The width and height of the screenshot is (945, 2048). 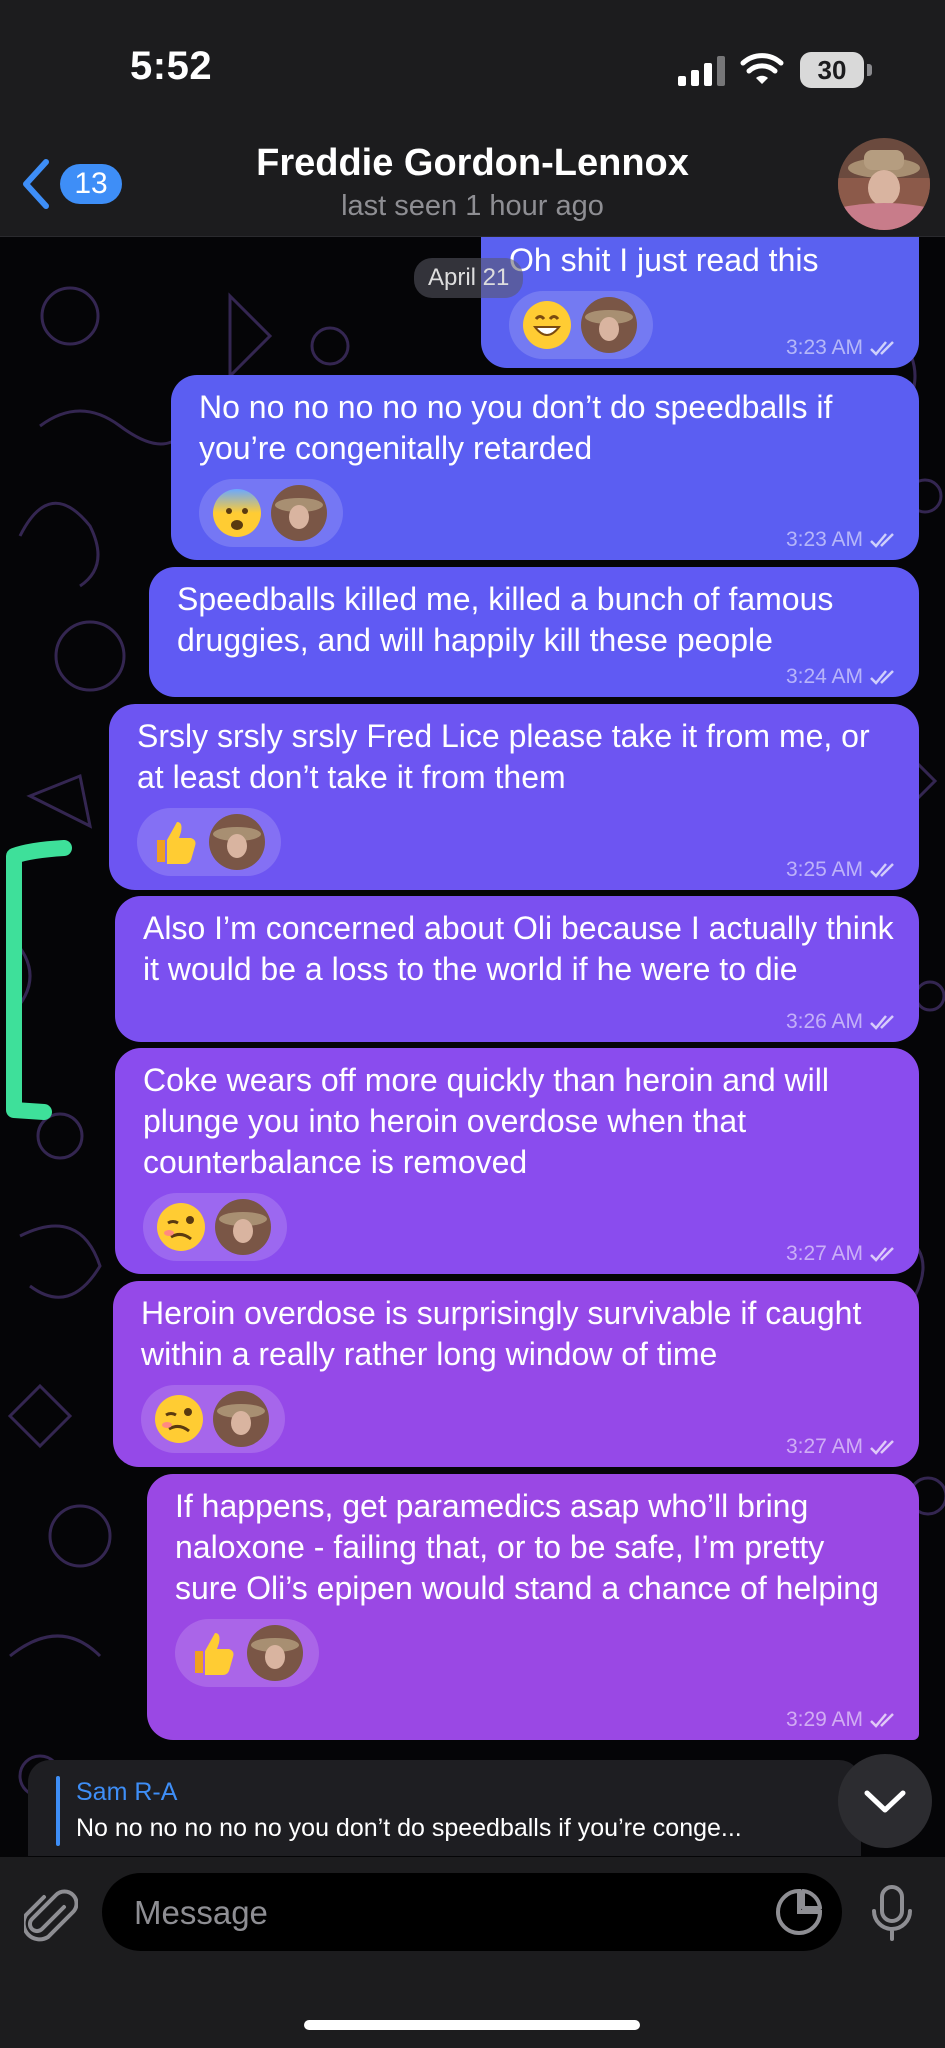 I want to click on last-seen-status: last seen 1 hour ago, so click(x=472, y=206).